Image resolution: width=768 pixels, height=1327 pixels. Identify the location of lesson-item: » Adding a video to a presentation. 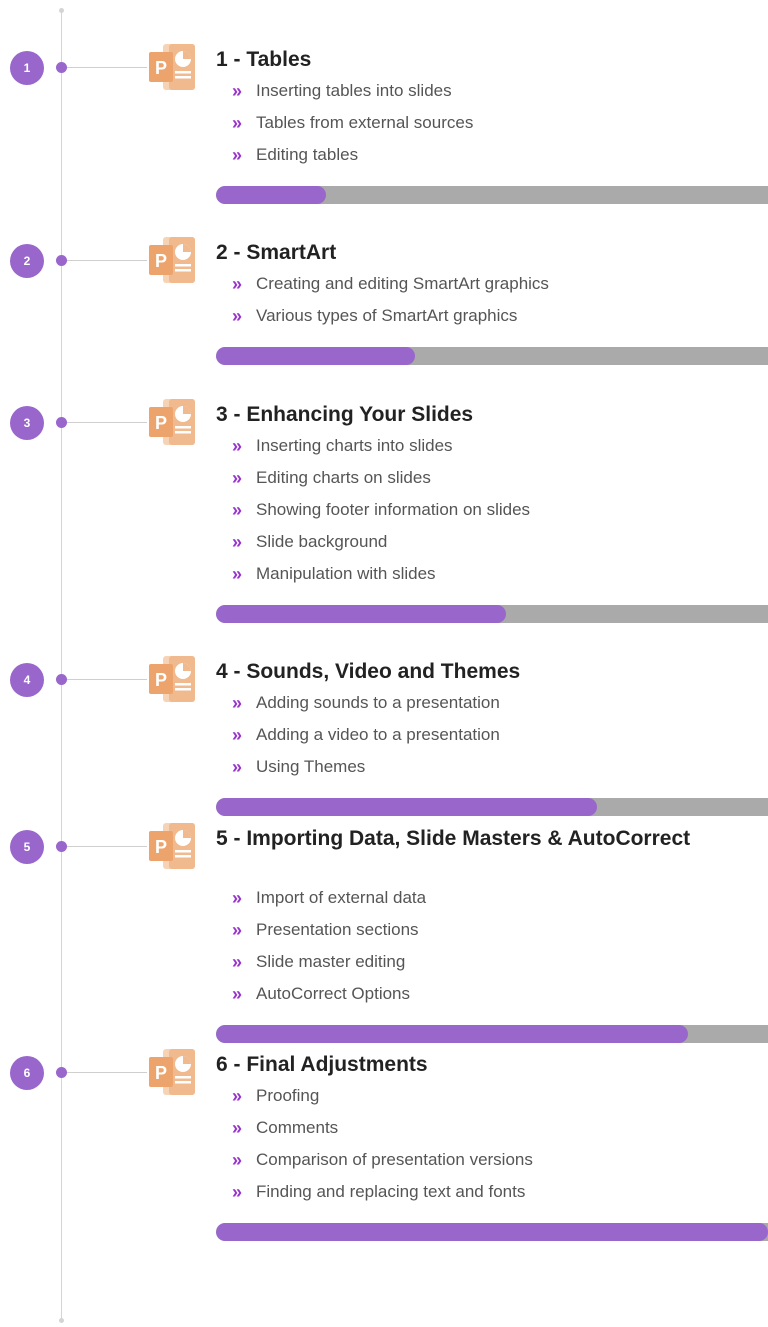
(366, 735).